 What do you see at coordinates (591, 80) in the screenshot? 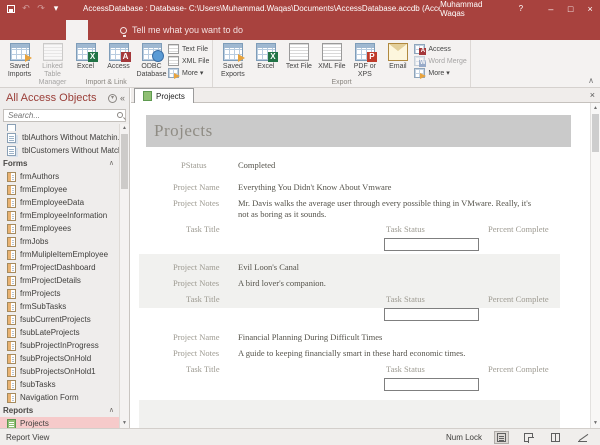
I see `collapse-ribbon-icon: ∧` at bounding box center [591, 80].